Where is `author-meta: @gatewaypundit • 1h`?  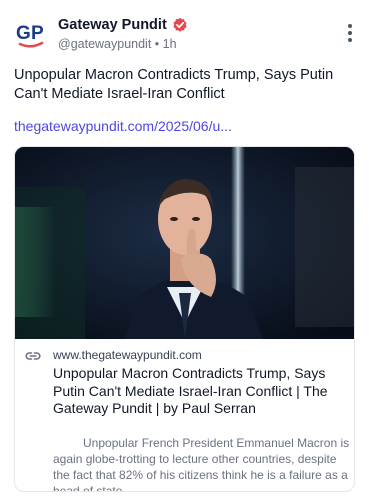 author-meta: @gatewaypundit • 1h is located at coordinates (123, 44).